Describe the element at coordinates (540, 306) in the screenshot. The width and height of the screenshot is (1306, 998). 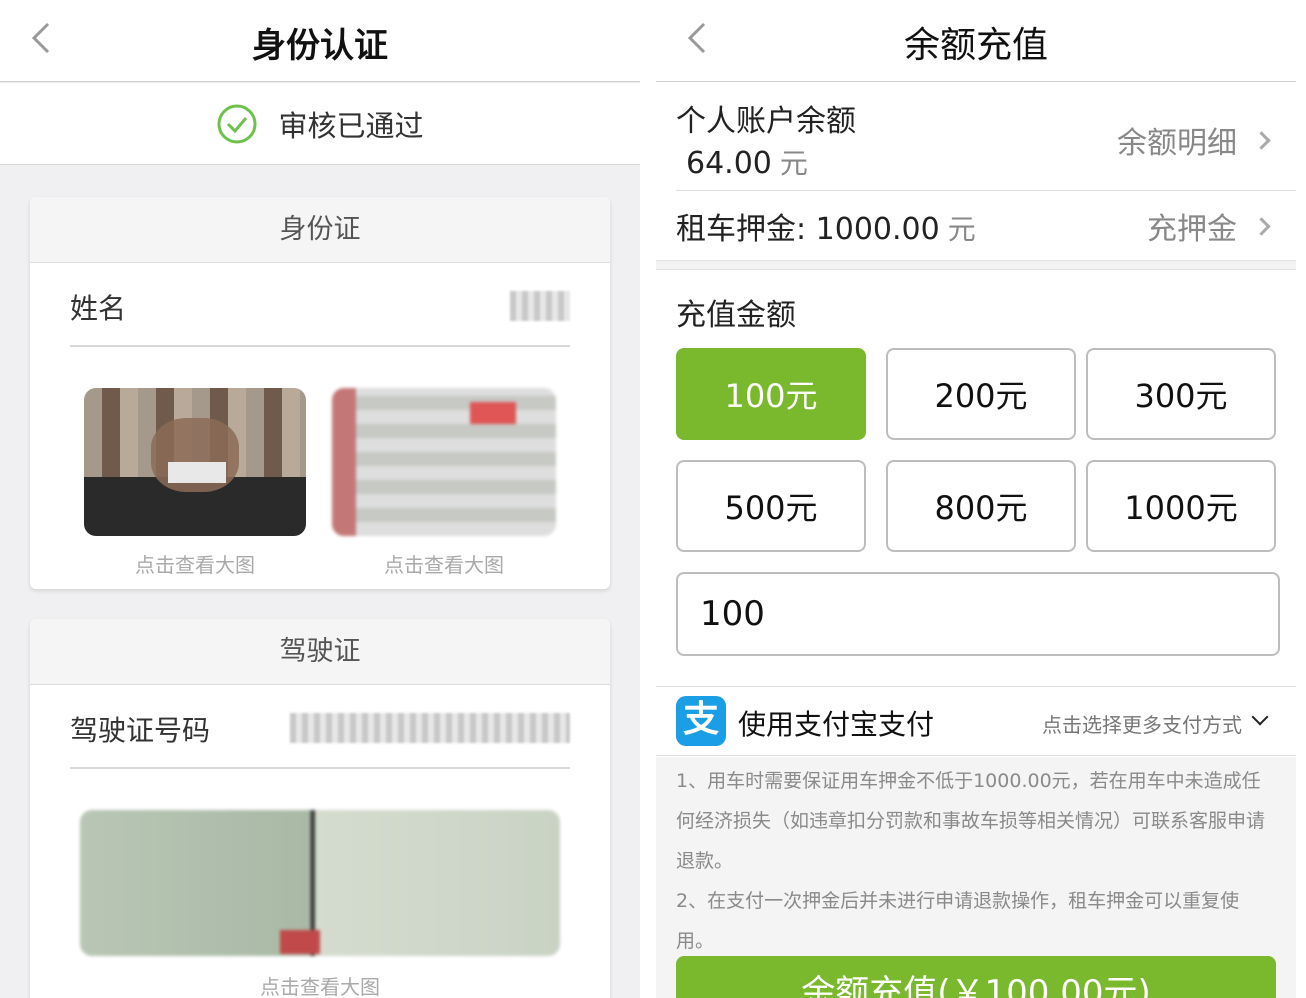
I see `name-value-blurred` at that location.